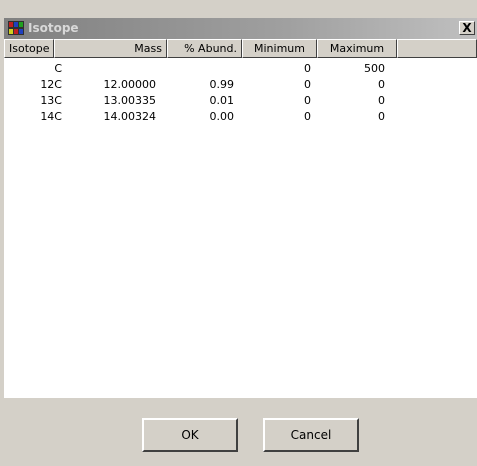  I want to click on column-header-maximum: Maximum, so click(357, 48).